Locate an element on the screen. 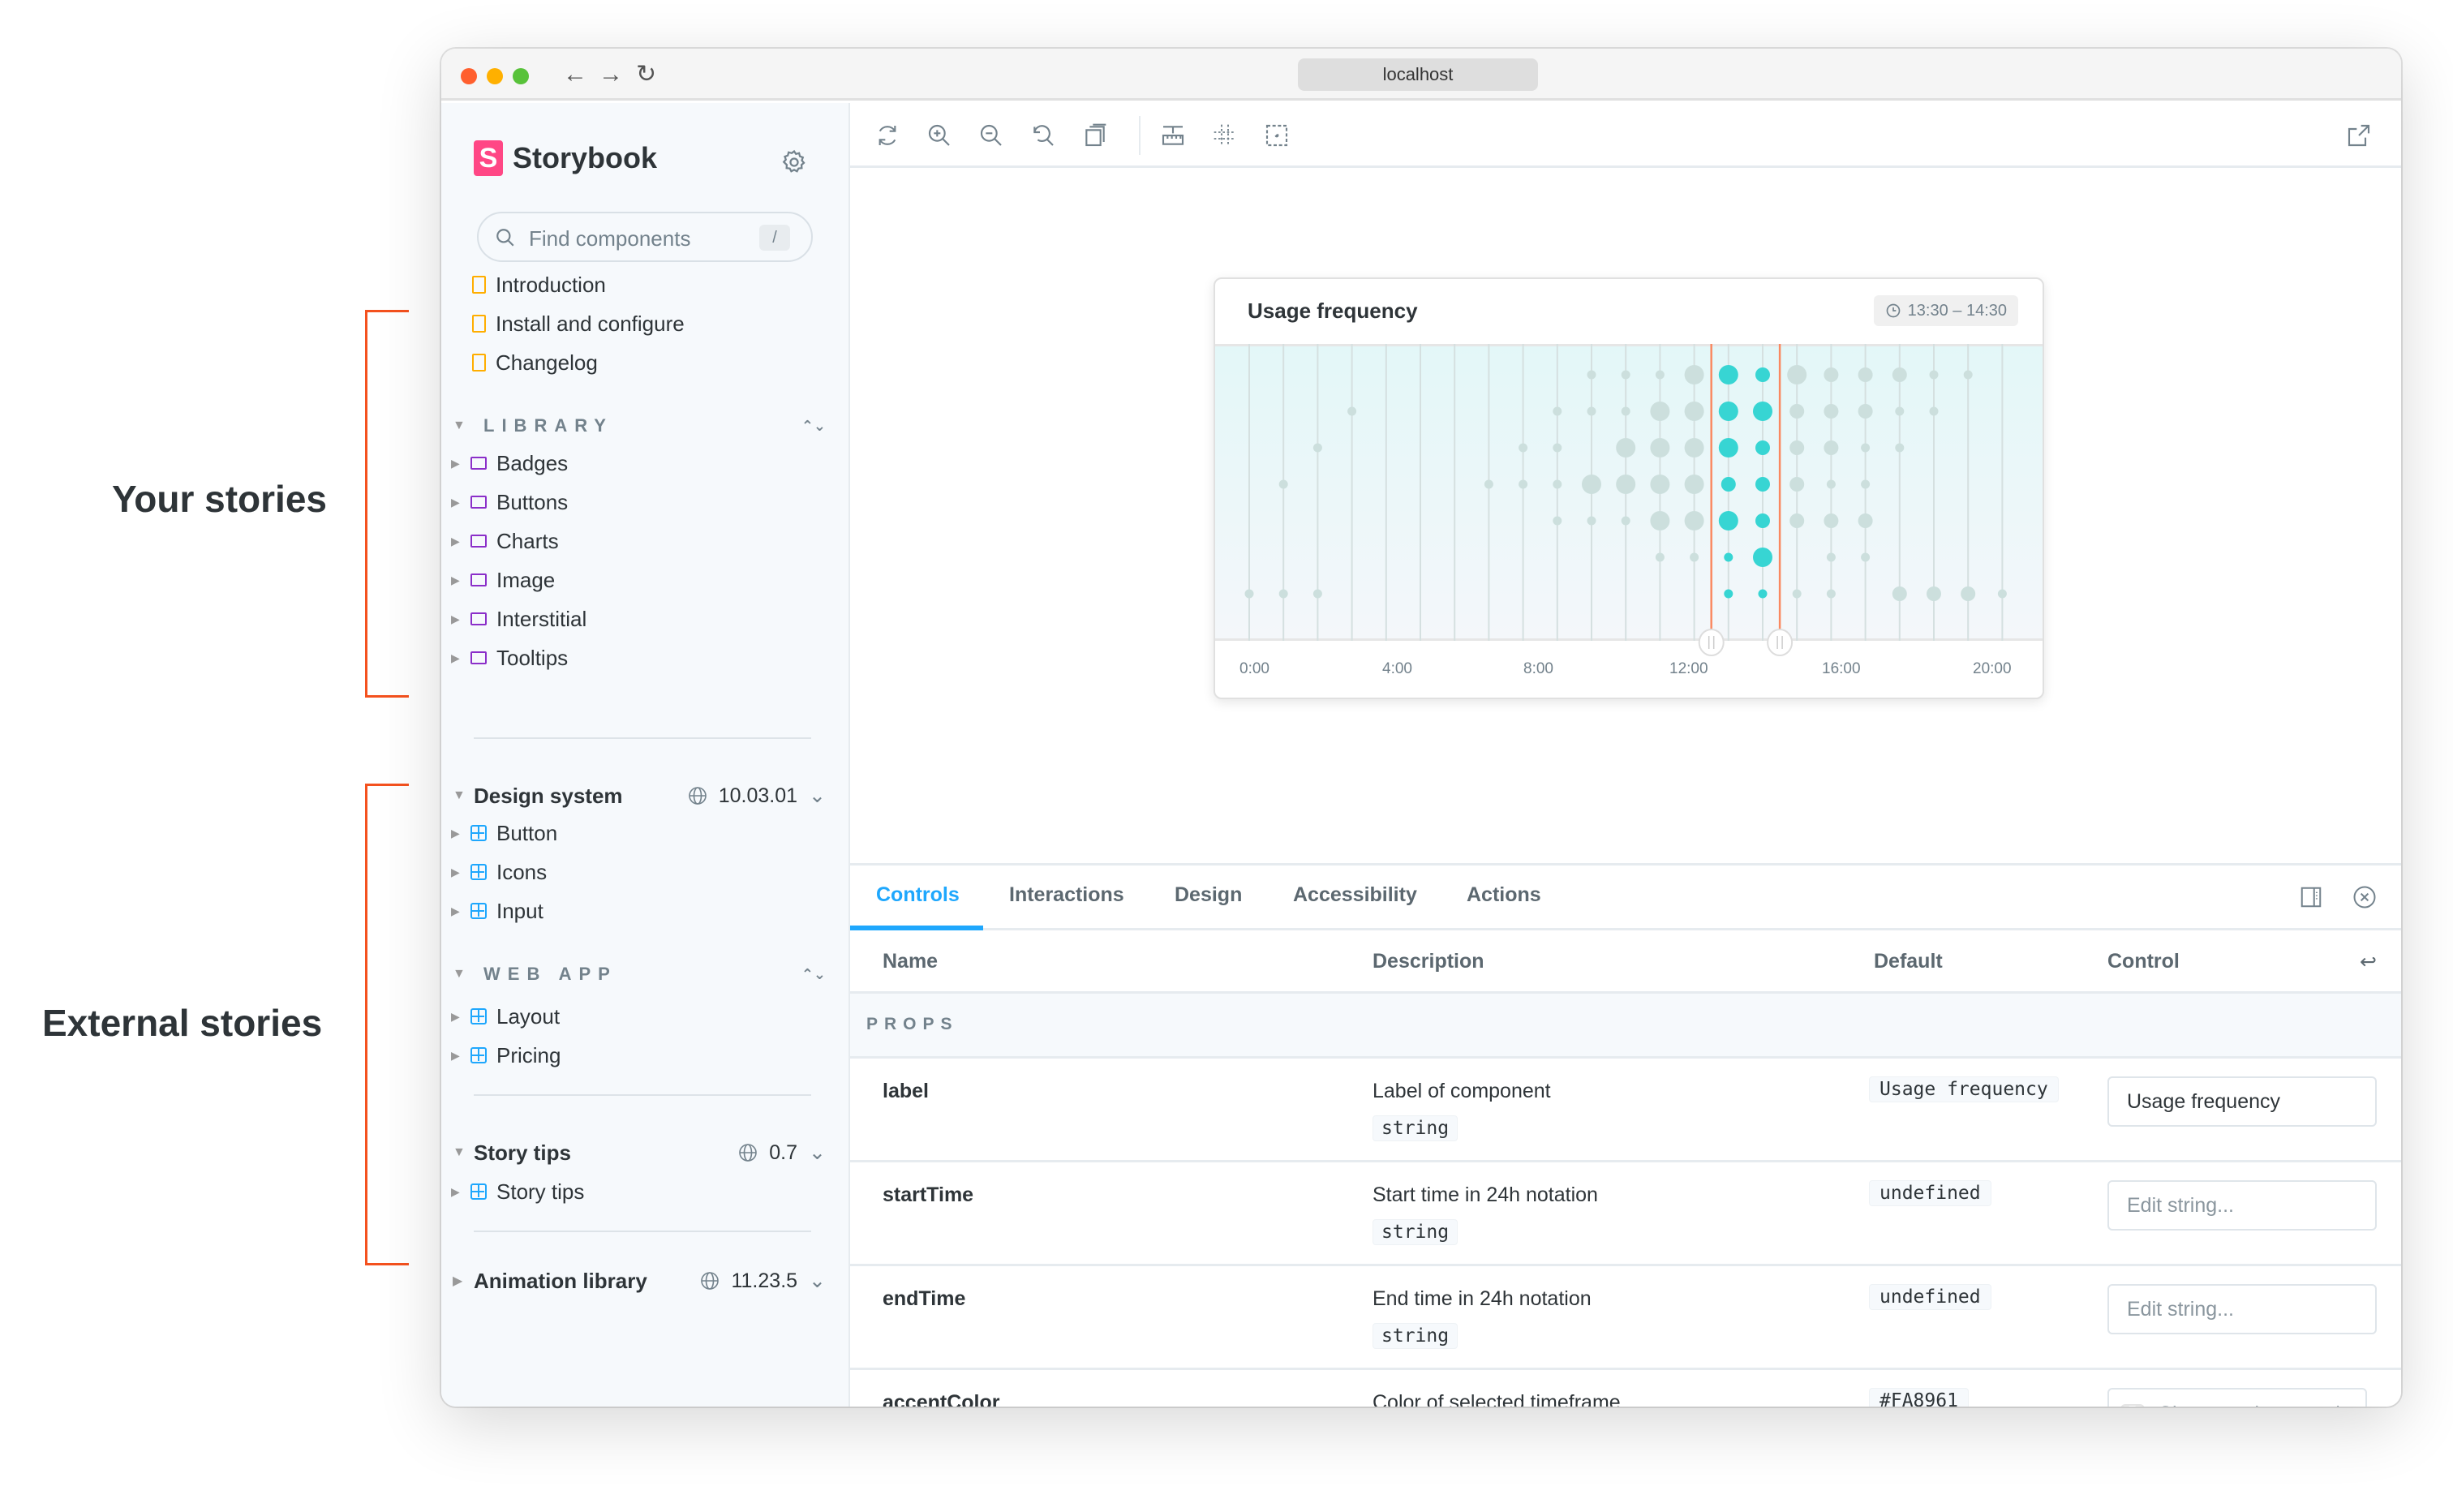 The width and height of the screenshot is (2453, 1512). open-new-tab-icon is located at coordinates (2359, 135).